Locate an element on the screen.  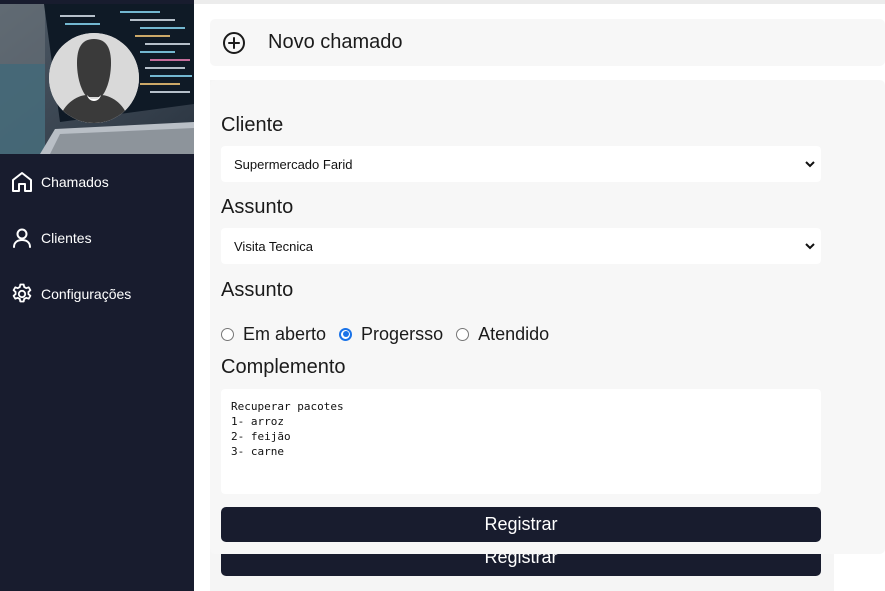
status-radio-group: Em aberto Progersso Atendido is located at coordinates (391, 334).